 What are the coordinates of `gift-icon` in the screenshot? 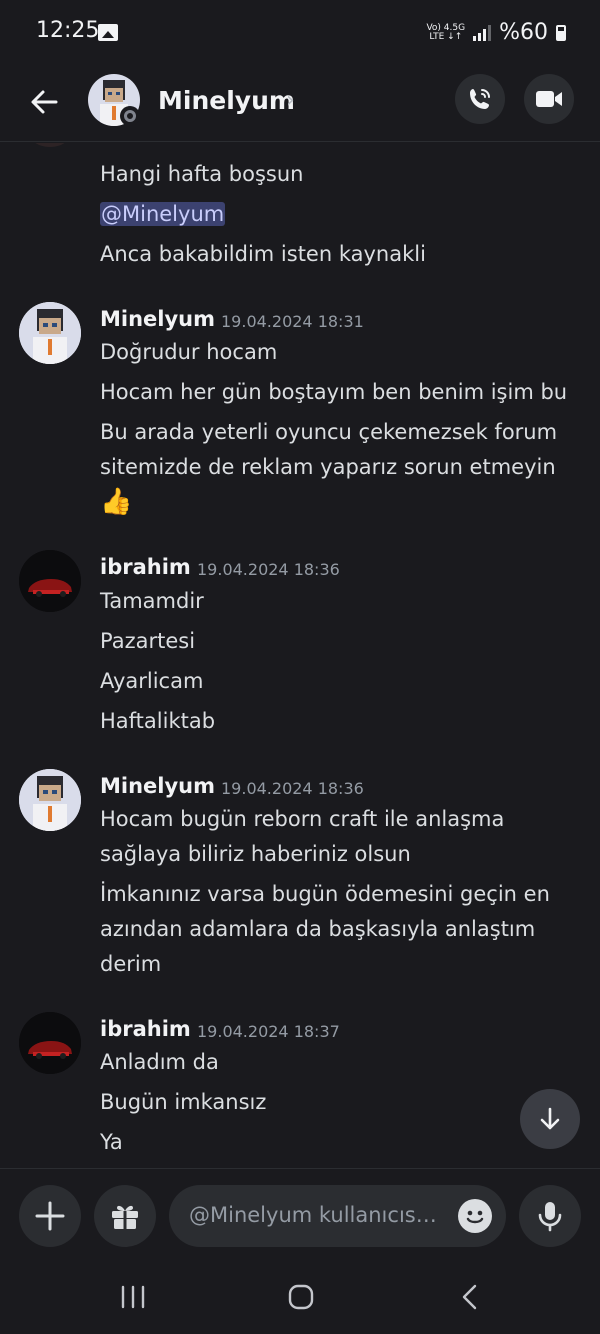 It's located at (125, 1217).